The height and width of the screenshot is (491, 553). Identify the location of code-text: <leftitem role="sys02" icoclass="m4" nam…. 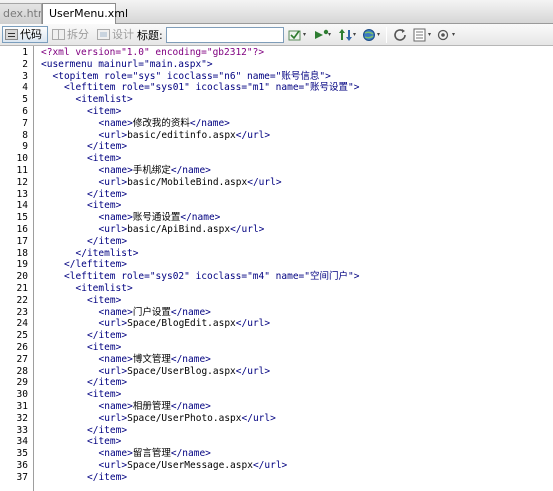
(211, 277).